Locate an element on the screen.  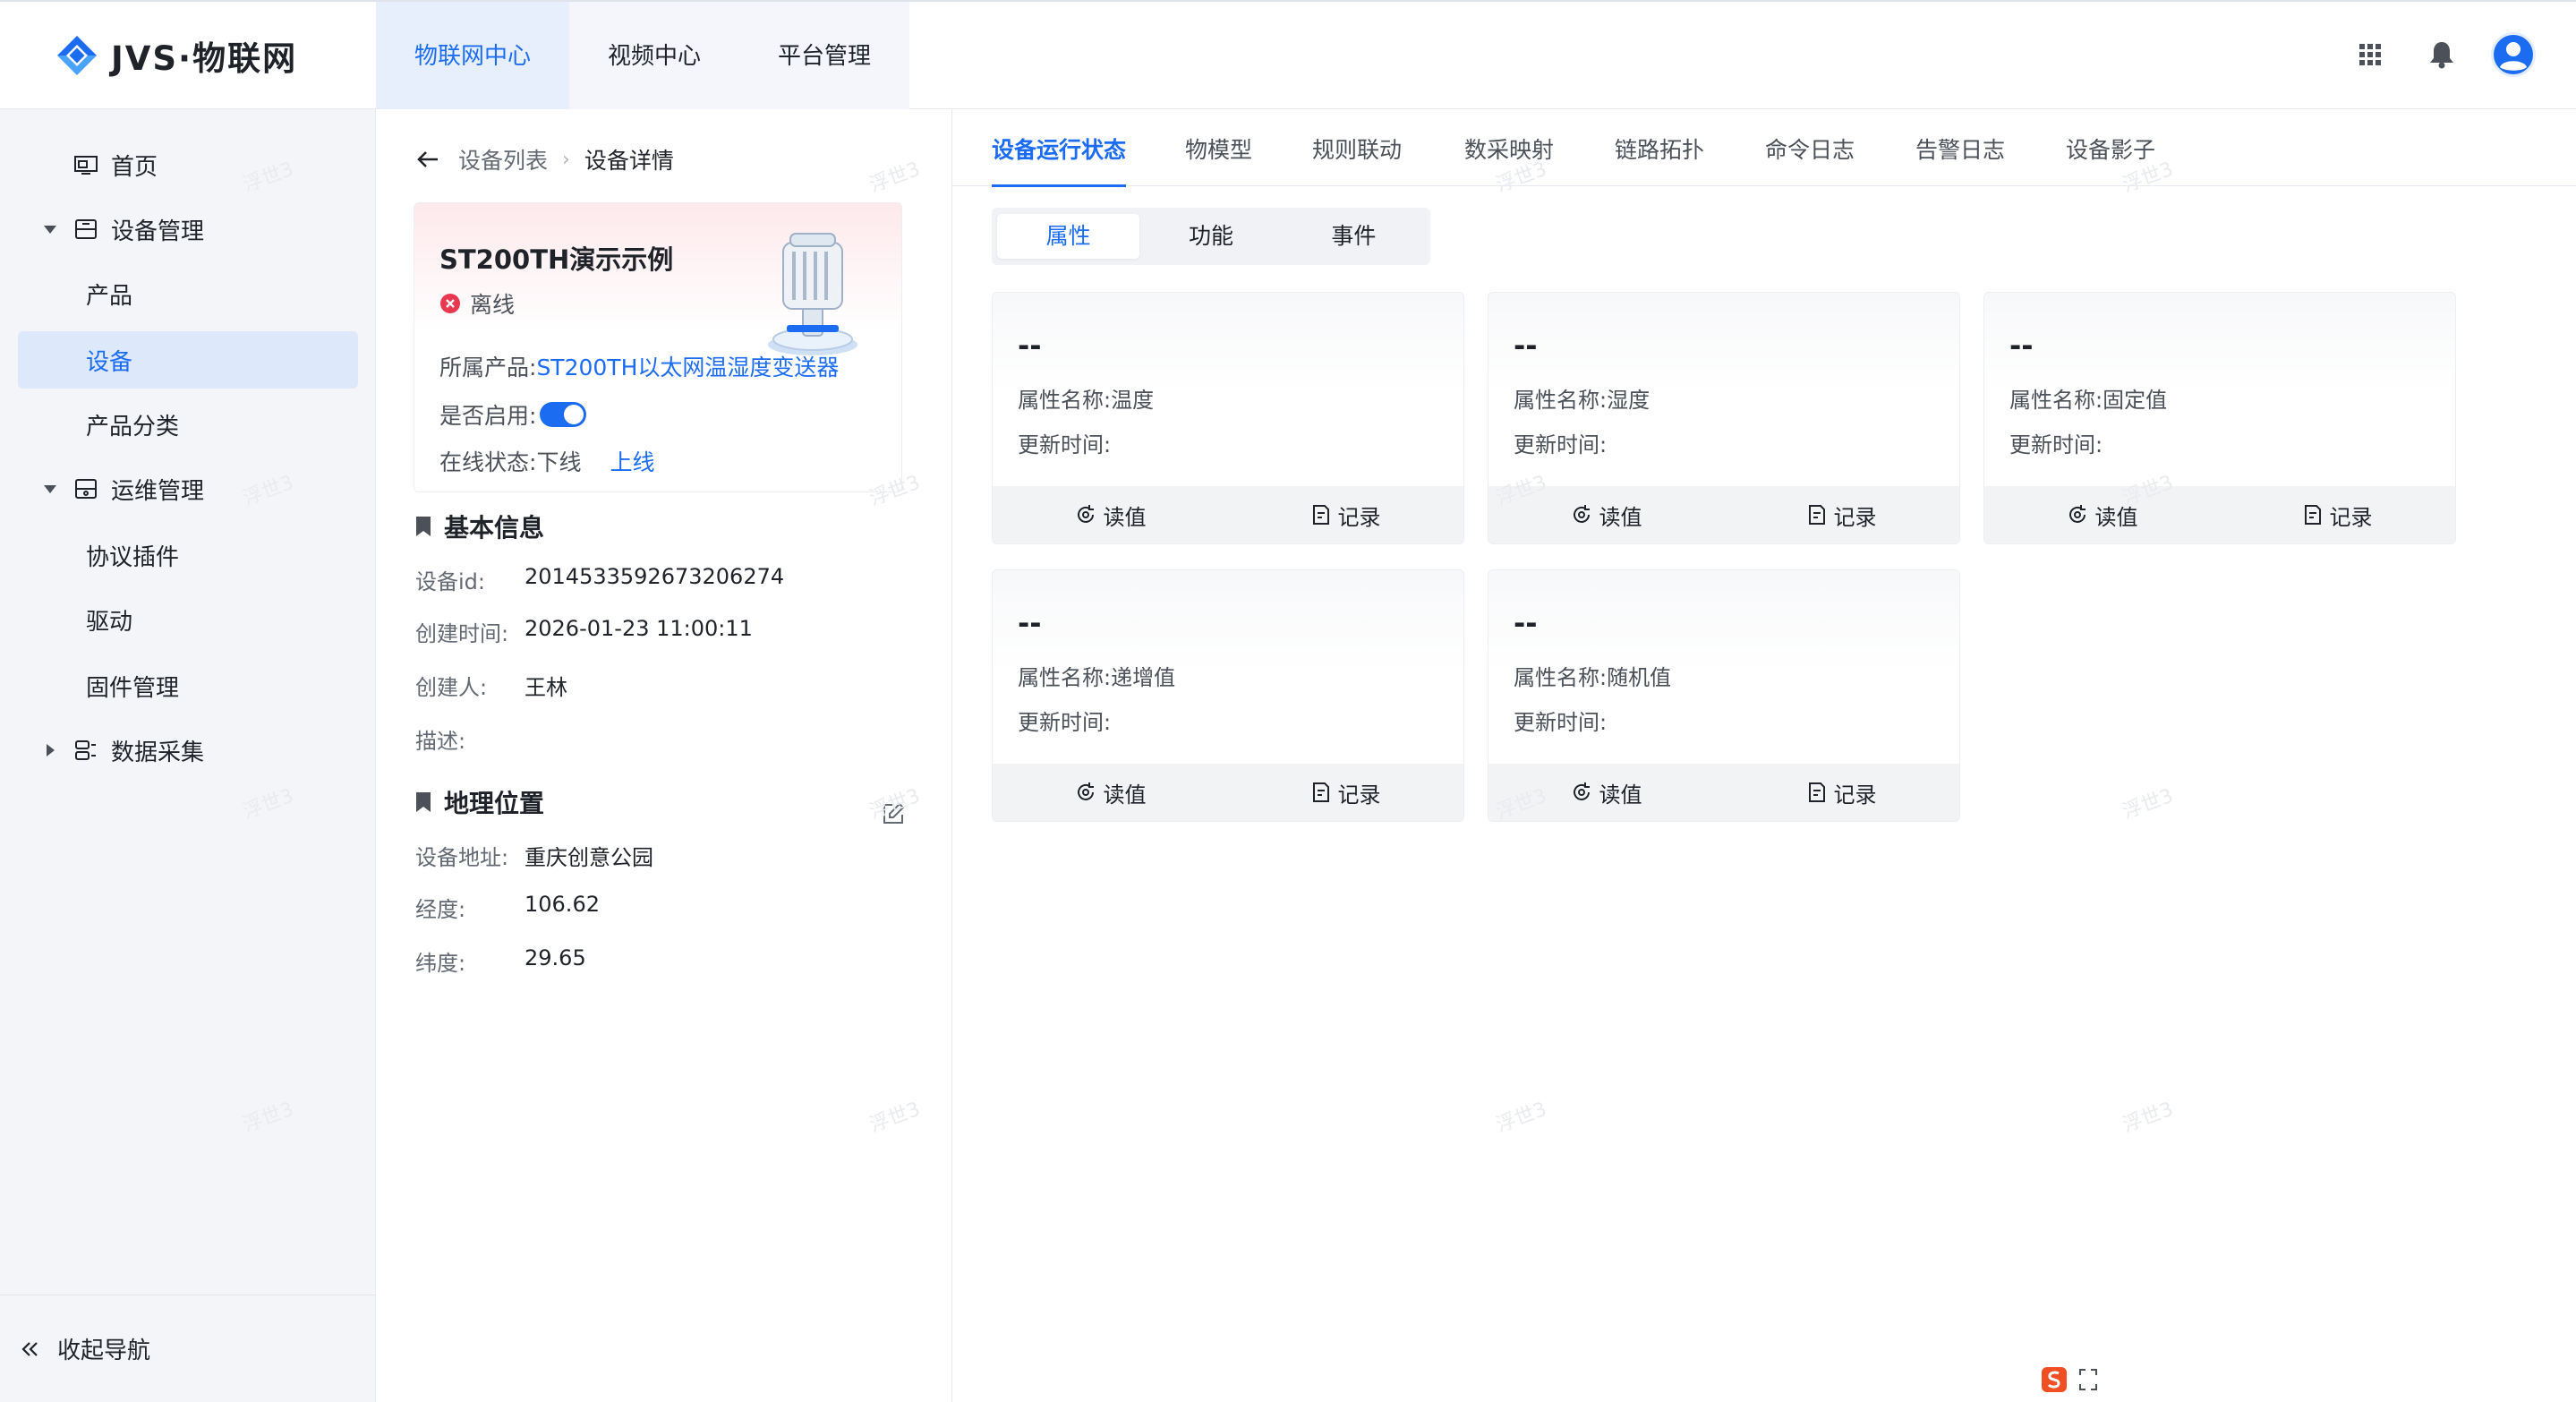
tab-rule-linkage: 规则联动 is located at coordinates (1357, 158).